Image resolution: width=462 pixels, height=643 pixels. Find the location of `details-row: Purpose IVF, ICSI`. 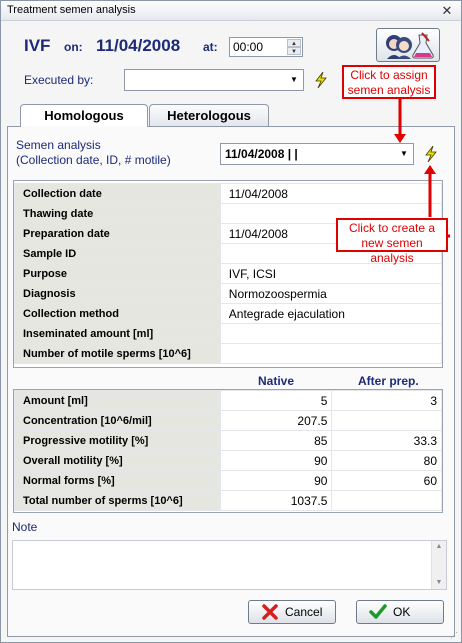

details-row: Purpose IVF, ICSI is located at coordinates (228, 273).